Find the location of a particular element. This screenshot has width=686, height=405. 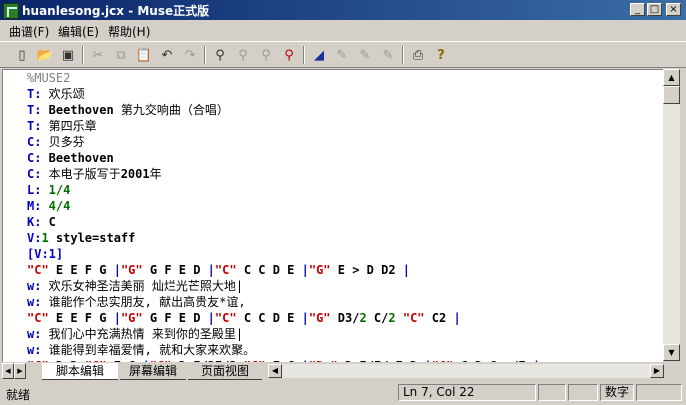

editor-line: K: C is located at coordinates (41, 222).